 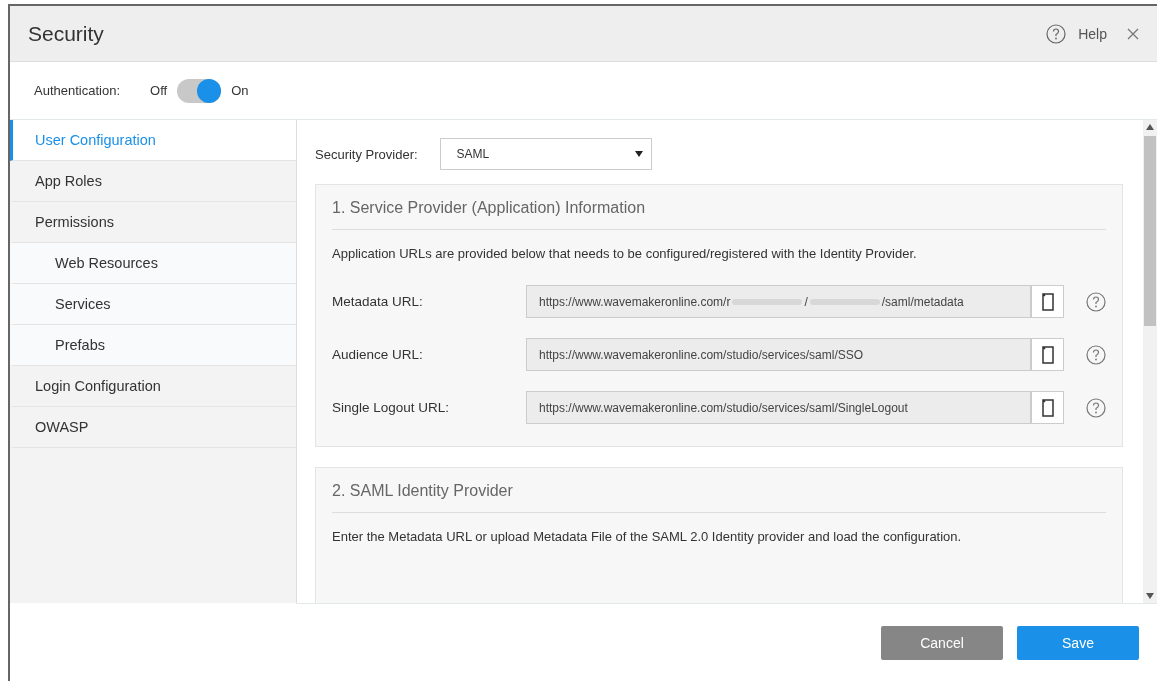 I want to click on on-label: On, so click(x=240, y=90).